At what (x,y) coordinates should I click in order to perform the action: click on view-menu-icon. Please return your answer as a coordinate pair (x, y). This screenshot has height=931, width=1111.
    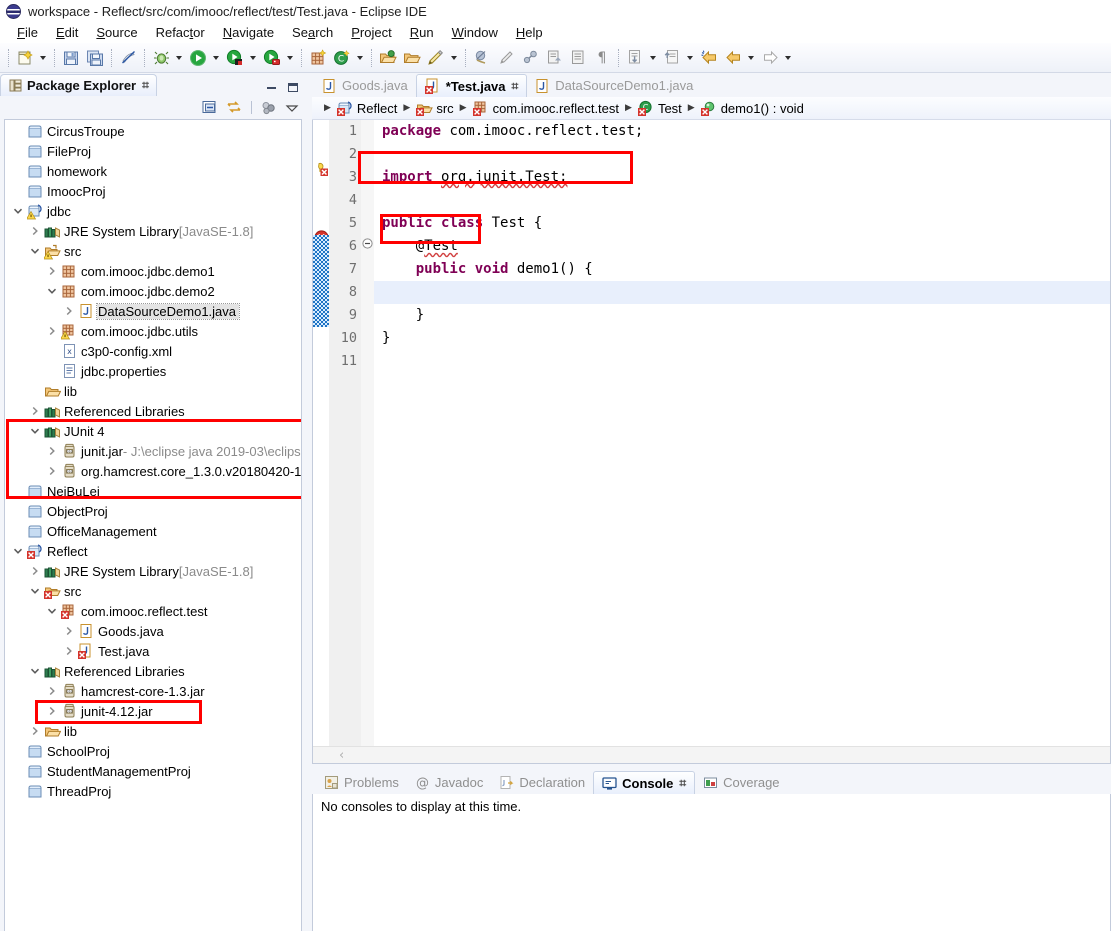
    Looking at the image, I should click on (292, 108).